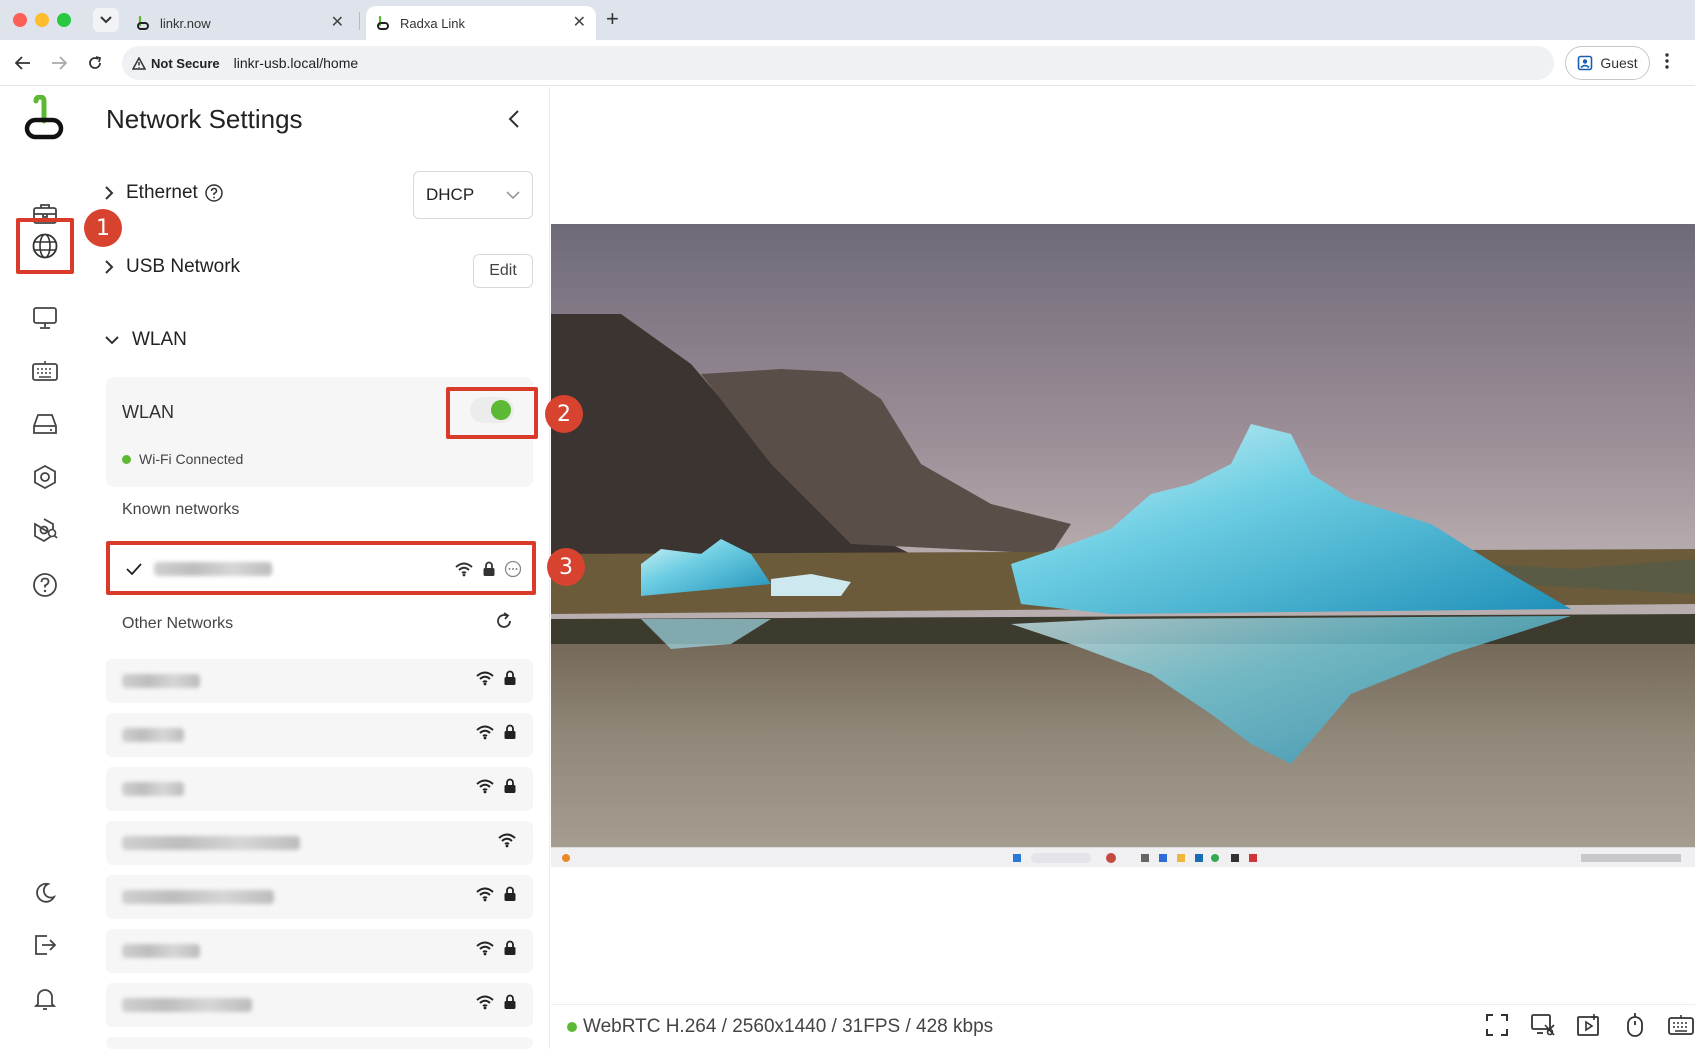 The width and height of the screenshot is (1695, 1049). What do you see at coordinates (504, 620) in the screenshot?
I see `refresh-icon` at bounding box center [504, 620].